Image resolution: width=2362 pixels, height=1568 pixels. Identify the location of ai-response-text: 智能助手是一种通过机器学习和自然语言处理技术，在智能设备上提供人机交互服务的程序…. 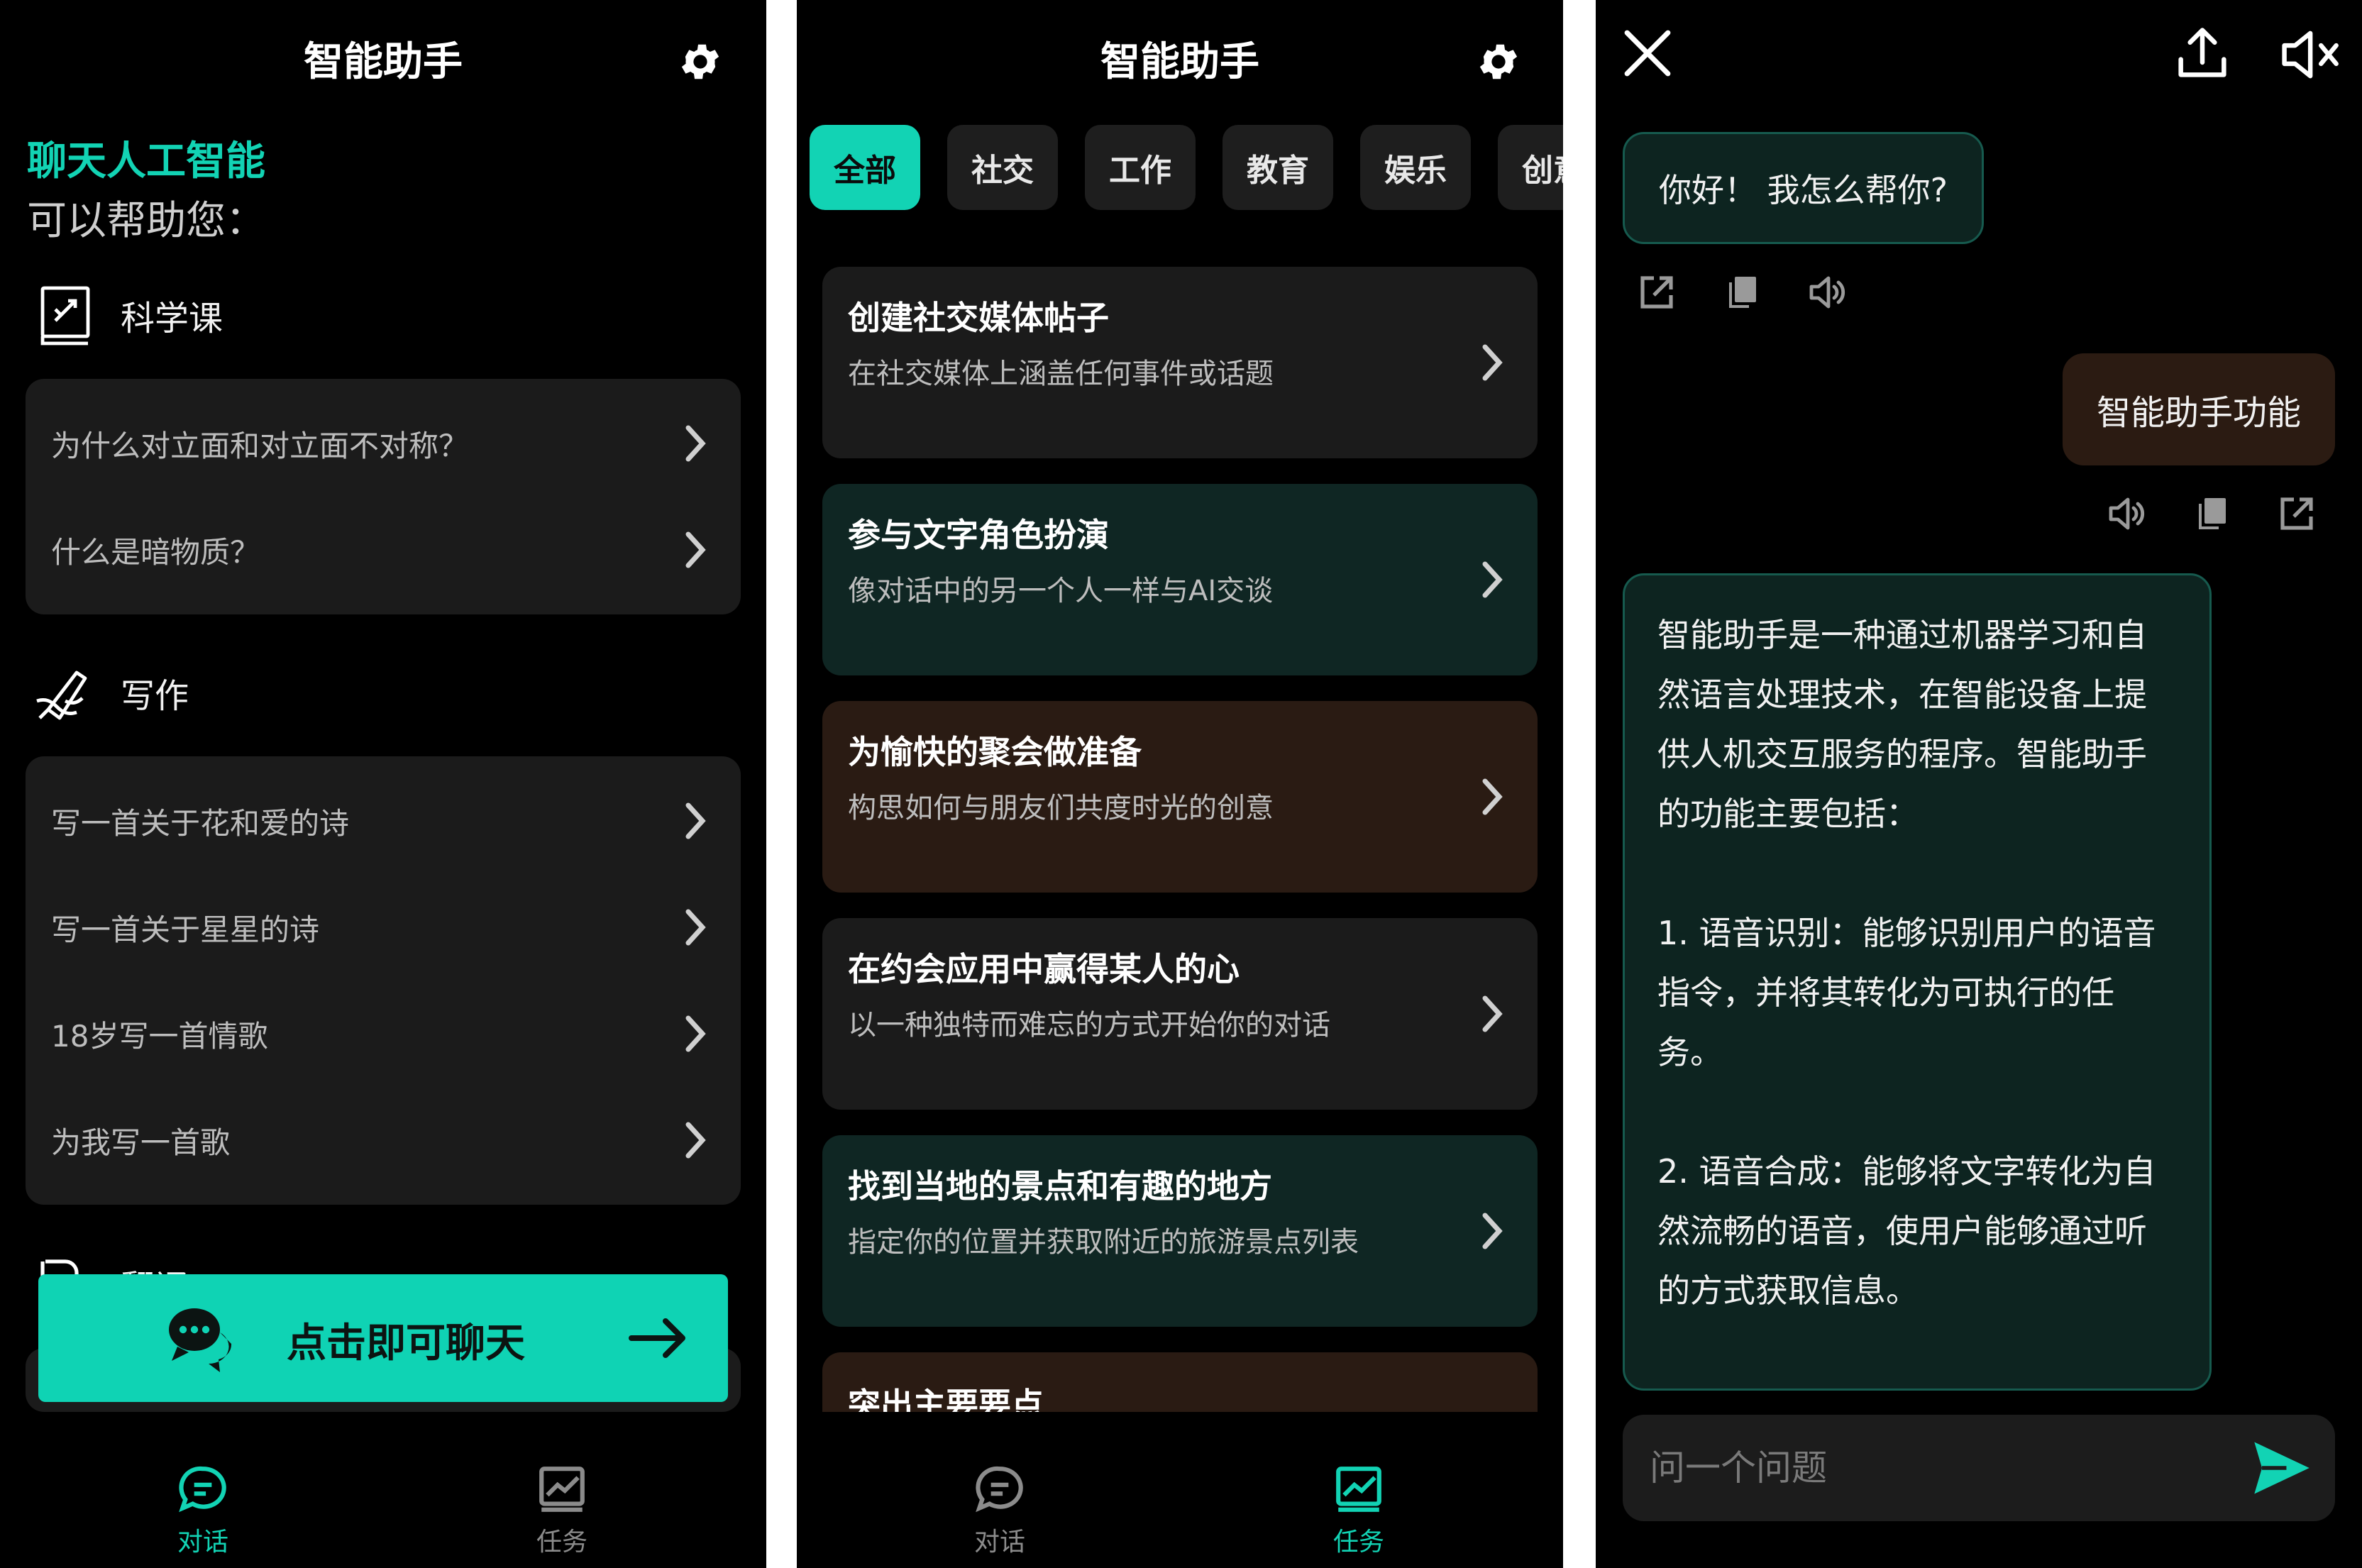
(1907, 963).